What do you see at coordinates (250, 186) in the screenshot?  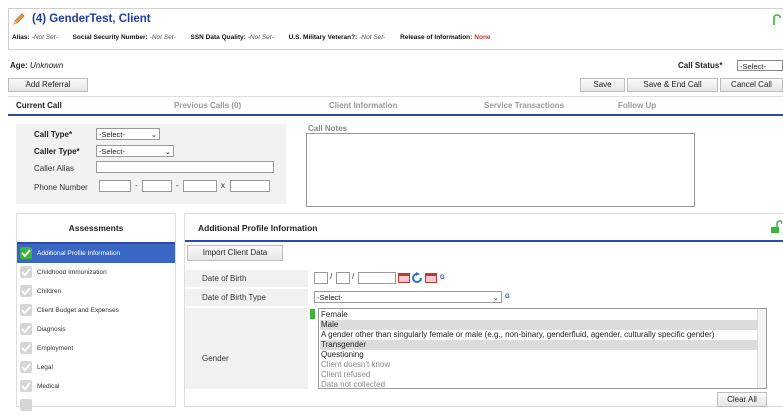 I see `phone-extension-input` at bounding box center [250, 186].